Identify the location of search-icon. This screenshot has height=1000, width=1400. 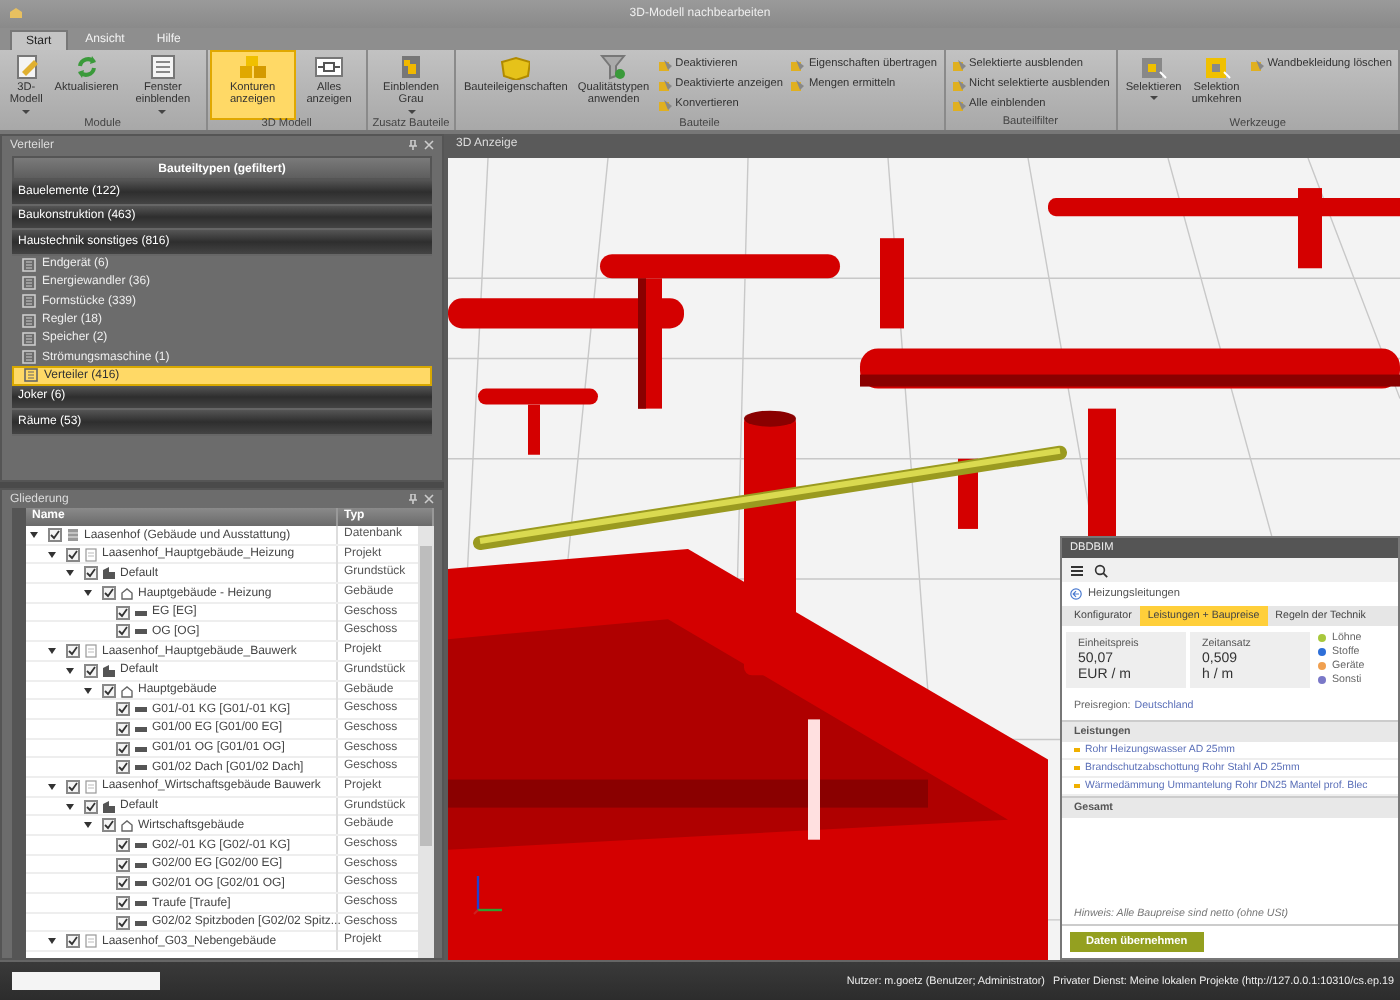
(1101, 570).